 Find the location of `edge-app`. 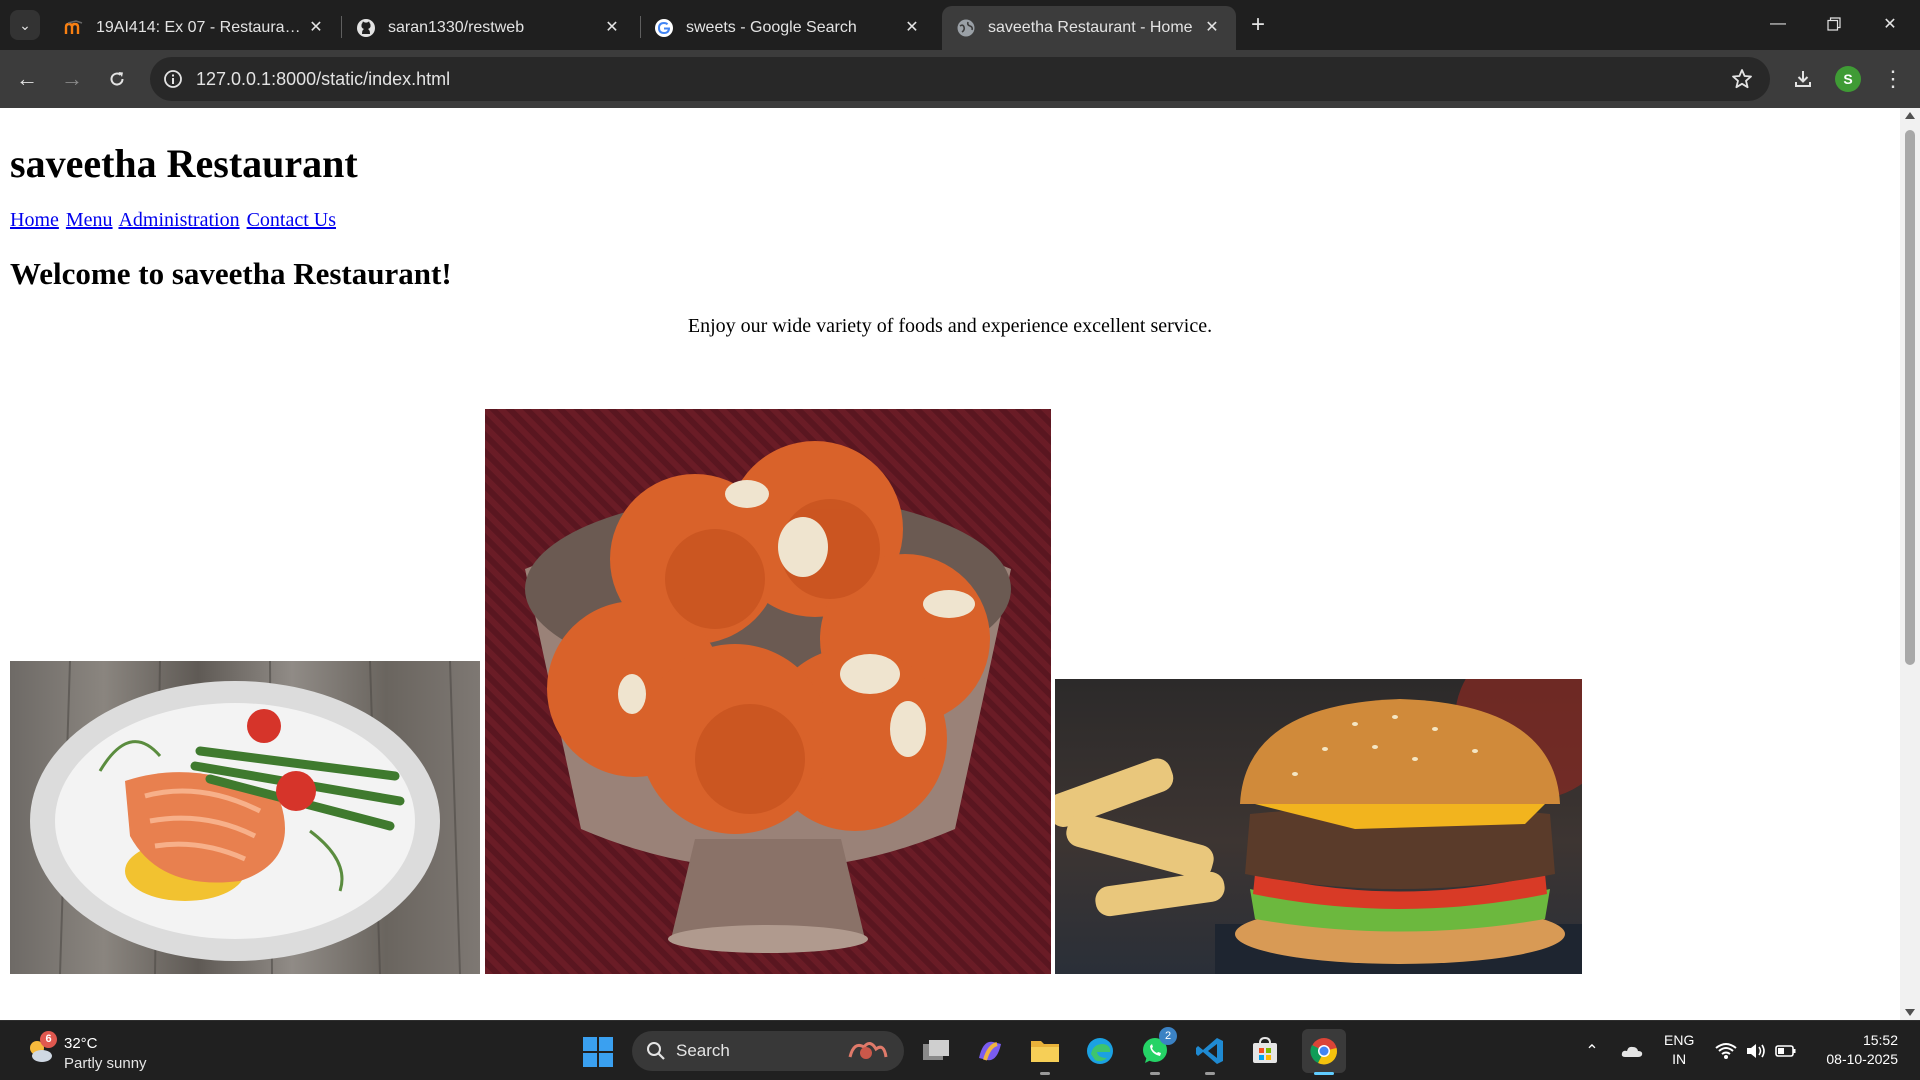

edge-app is located at coordinates (1100, 1051).